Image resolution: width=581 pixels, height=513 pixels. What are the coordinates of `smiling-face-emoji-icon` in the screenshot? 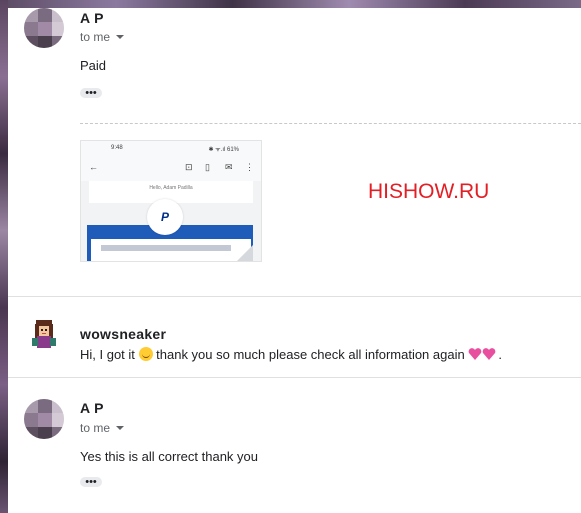 It's located at (145, 354).